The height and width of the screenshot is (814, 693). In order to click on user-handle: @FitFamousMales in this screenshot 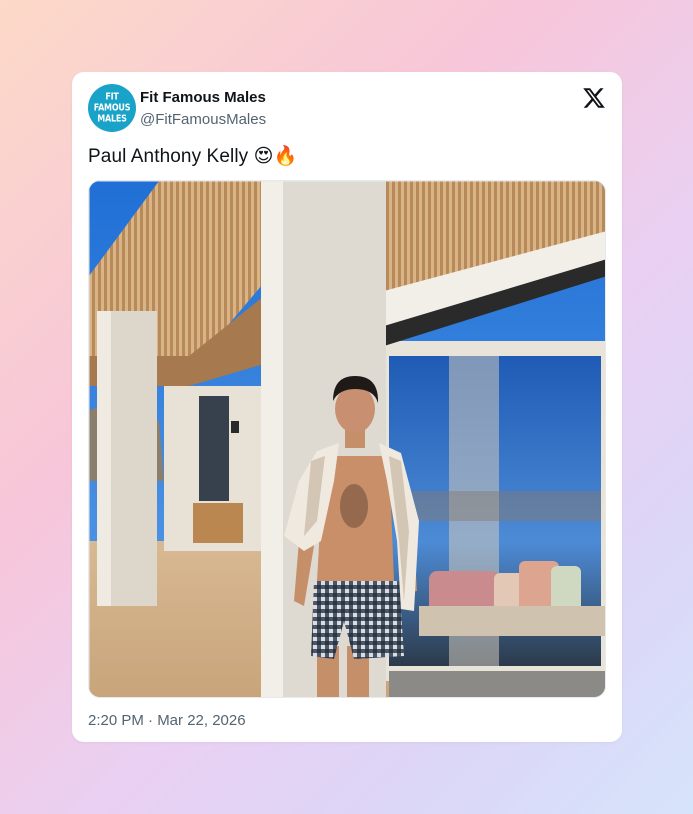, I will do `click(203, 119)`.